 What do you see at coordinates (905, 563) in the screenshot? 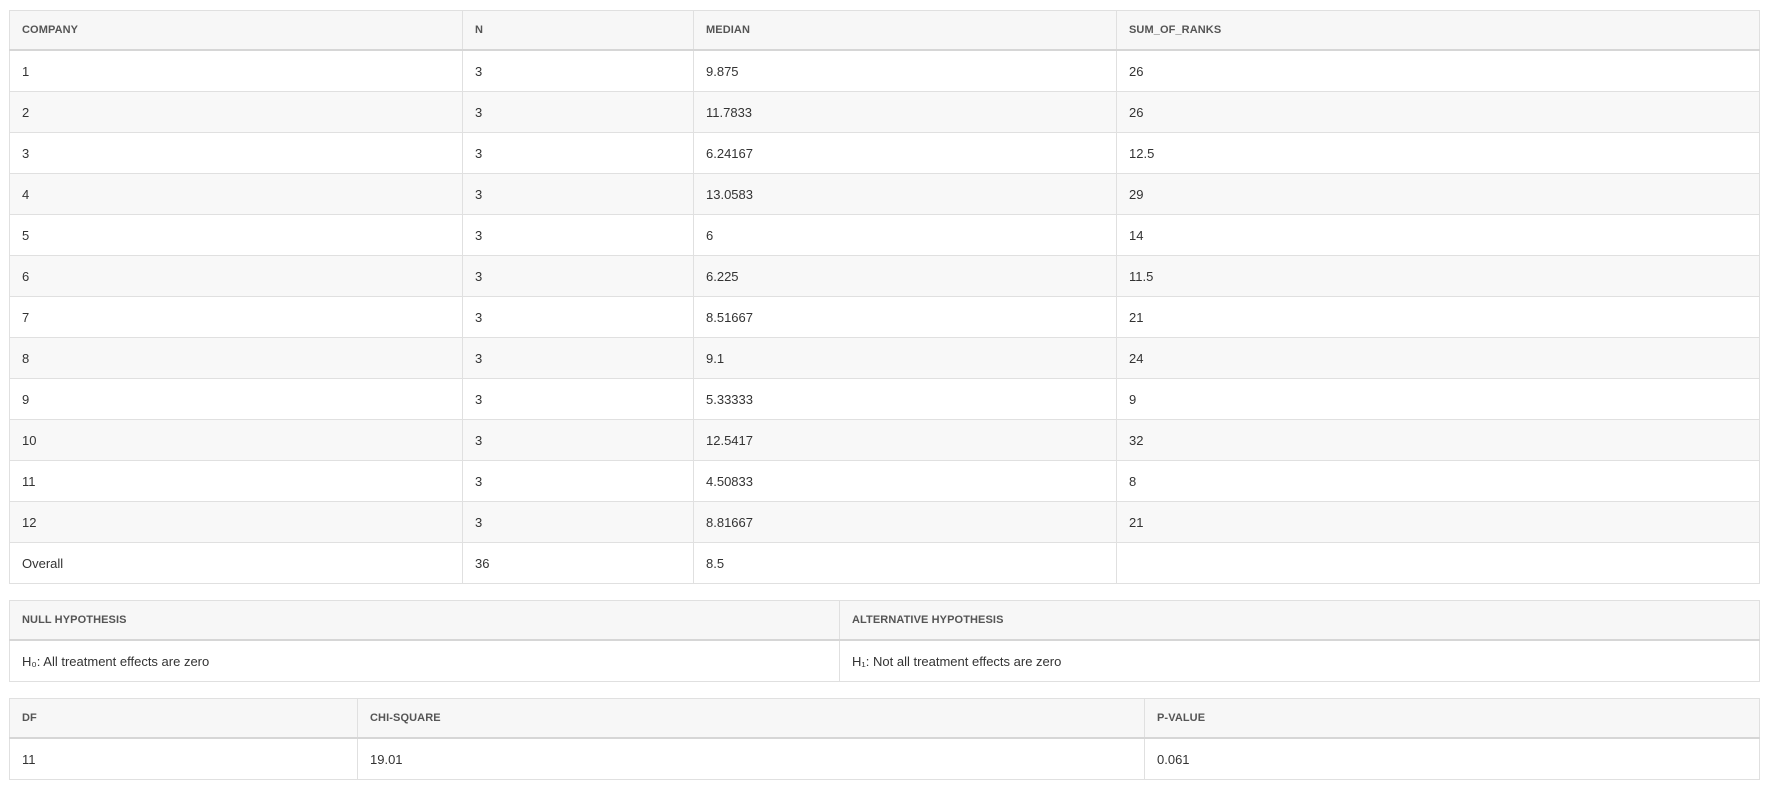
I see `cell-median: 8.5` at bounding box center [905, 563].